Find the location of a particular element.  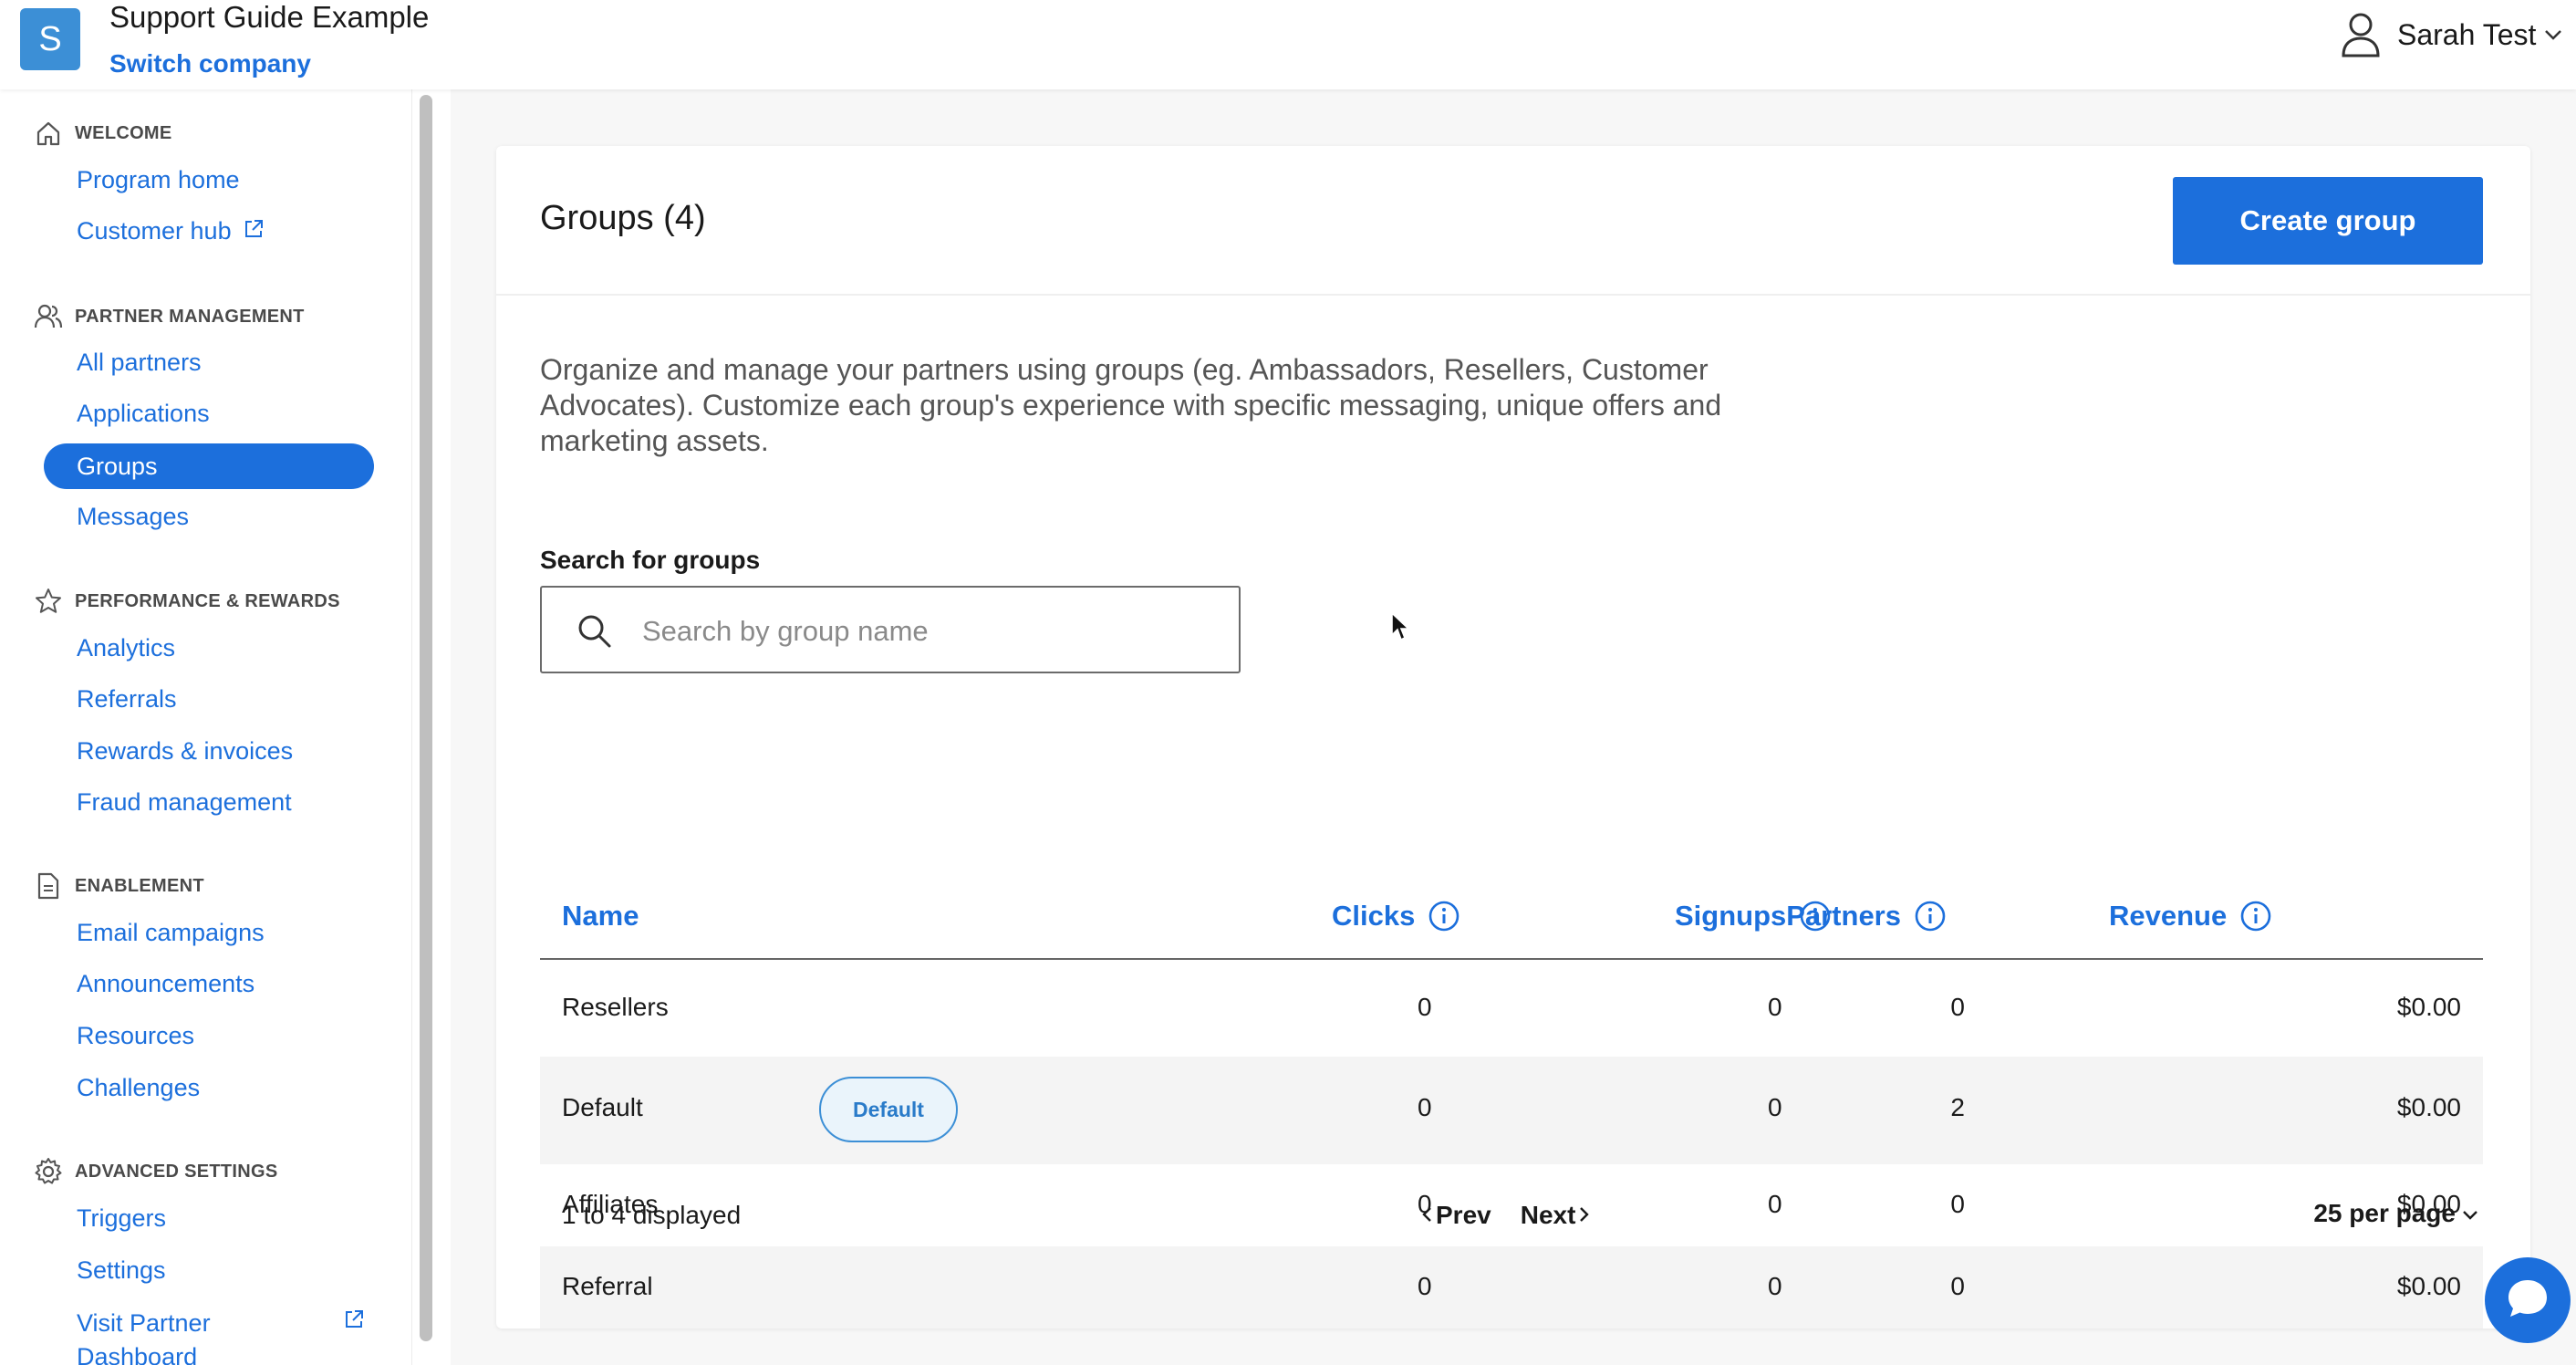

displayed-count: 1 to 4 displayed is located at coordinates (652, 1215).